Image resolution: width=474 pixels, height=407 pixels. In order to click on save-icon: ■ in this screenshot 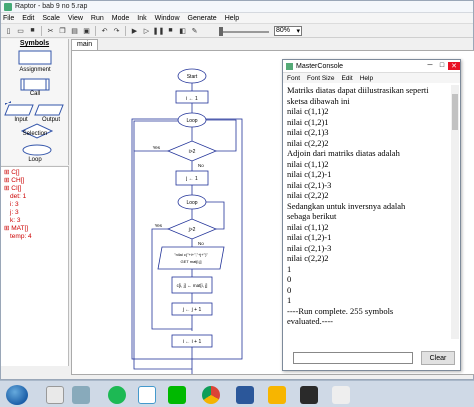, I will do `click(32, 30)`.